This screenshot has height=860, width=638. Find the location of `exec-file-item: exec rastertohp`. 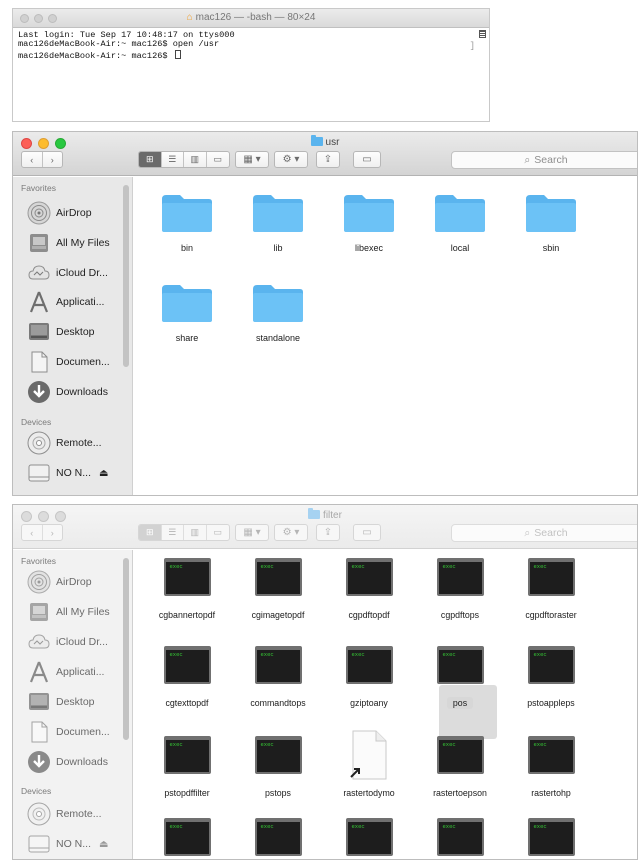

exec-file-item: exec rastertohp is located at coordinates (551, 767).